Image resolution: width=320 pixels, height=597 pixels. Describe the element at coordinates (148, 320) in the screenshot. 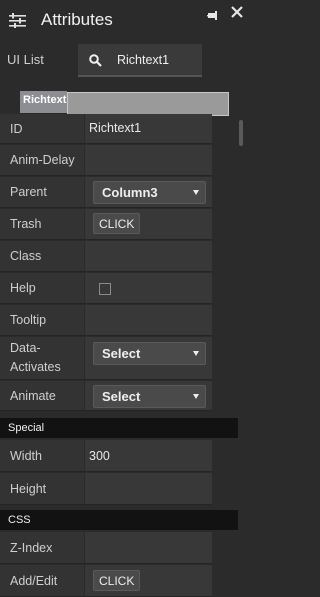

I see `tooltip-input` at that location.